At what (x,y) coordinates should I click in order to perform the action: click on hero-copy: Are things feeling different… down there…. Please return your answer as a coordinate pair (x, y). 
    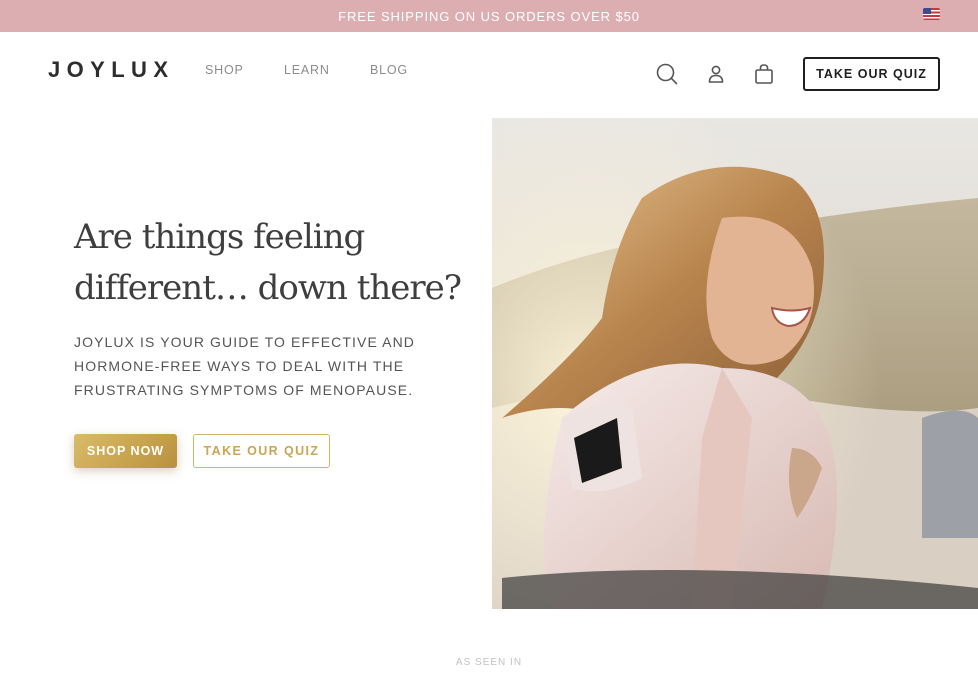
    Looking at the image, I should click on (274, 307).